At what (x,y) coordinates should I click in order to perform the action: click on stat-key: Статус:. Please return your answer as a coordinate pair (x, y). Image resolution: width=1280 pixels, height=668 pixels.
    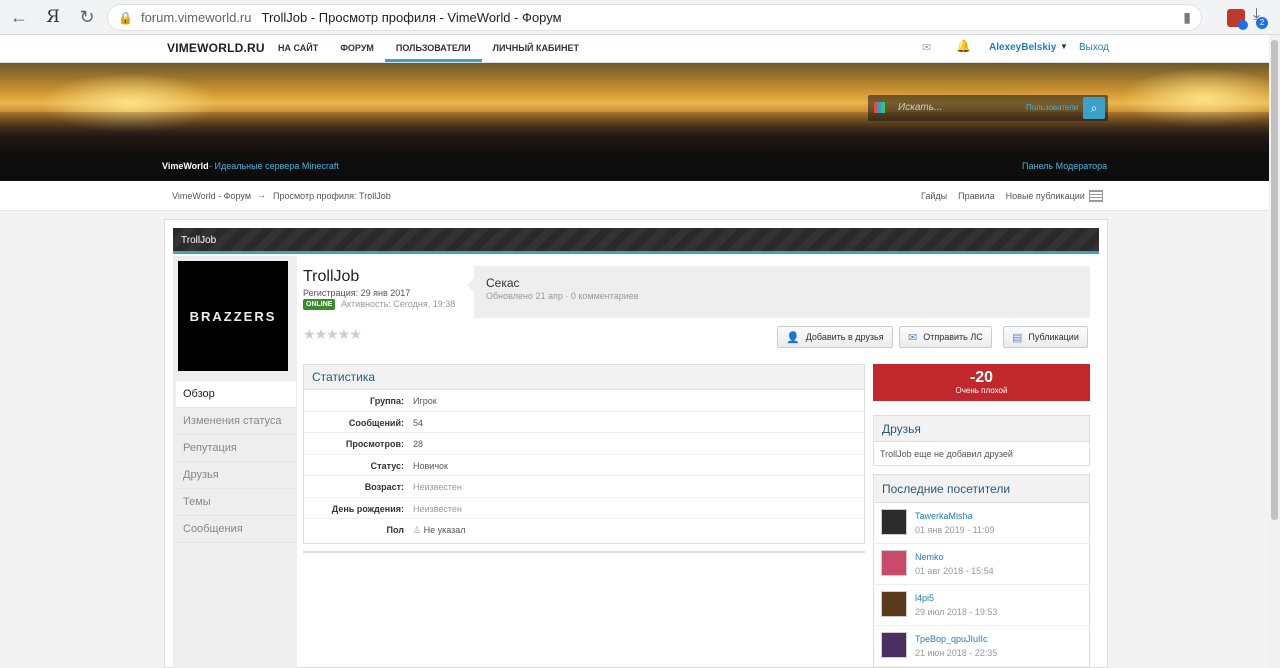
    Looking at the image, I should click on (387, 465).